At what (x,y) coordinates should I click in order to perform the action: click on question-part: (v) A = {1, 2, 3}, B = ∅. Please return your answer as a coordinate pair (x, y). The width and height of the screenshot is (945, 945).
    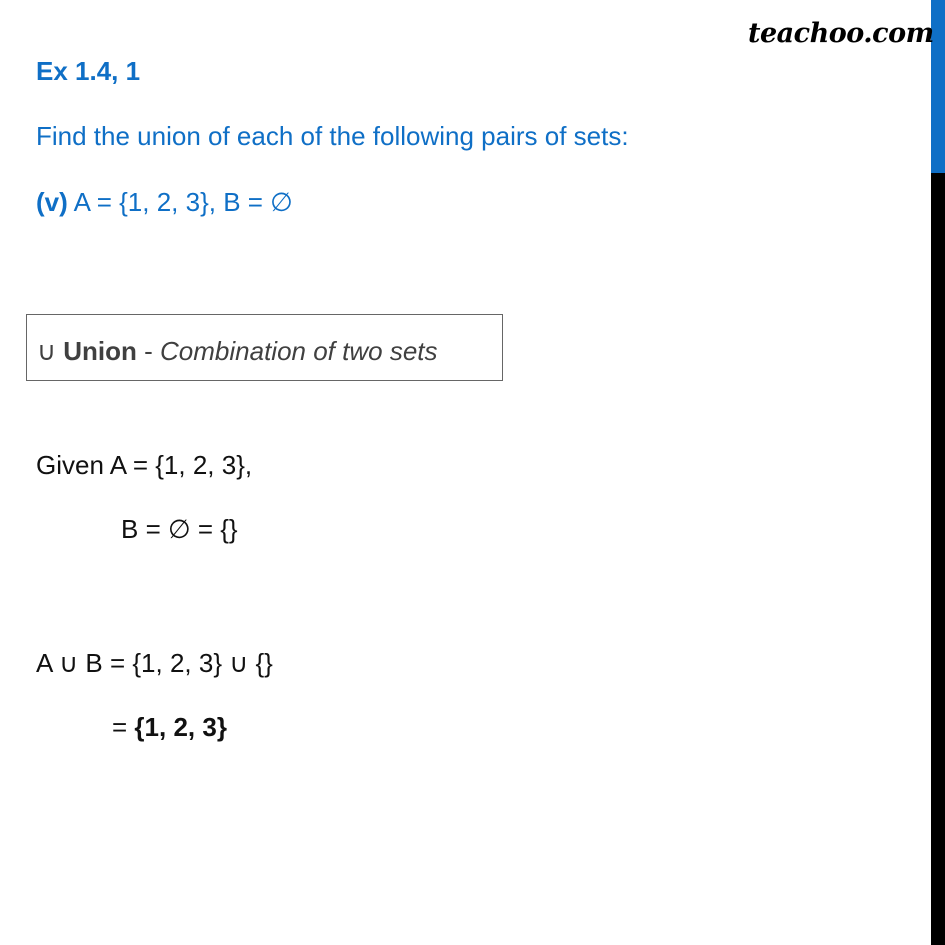
    Looking at the image, I should click on (164, 202).